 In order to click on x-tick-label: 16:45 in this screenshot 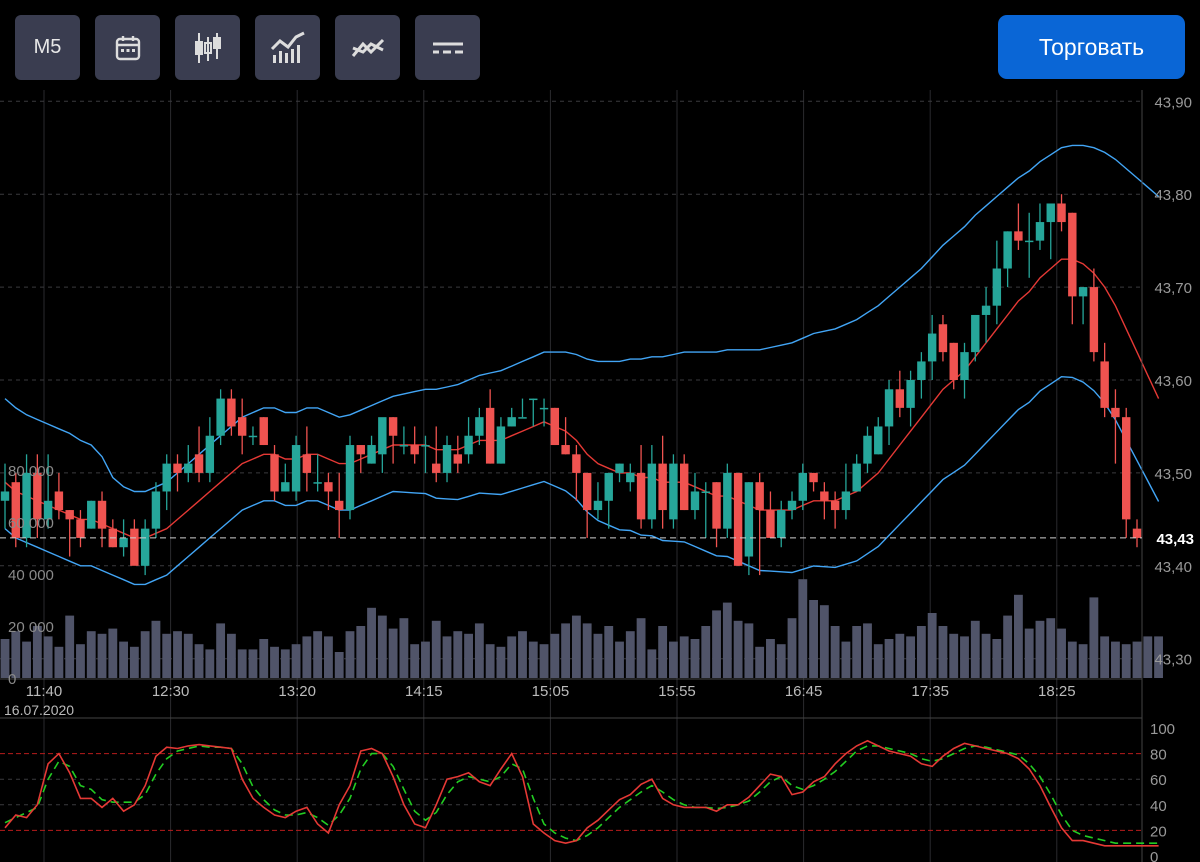, I will do `click(804, 691)`.